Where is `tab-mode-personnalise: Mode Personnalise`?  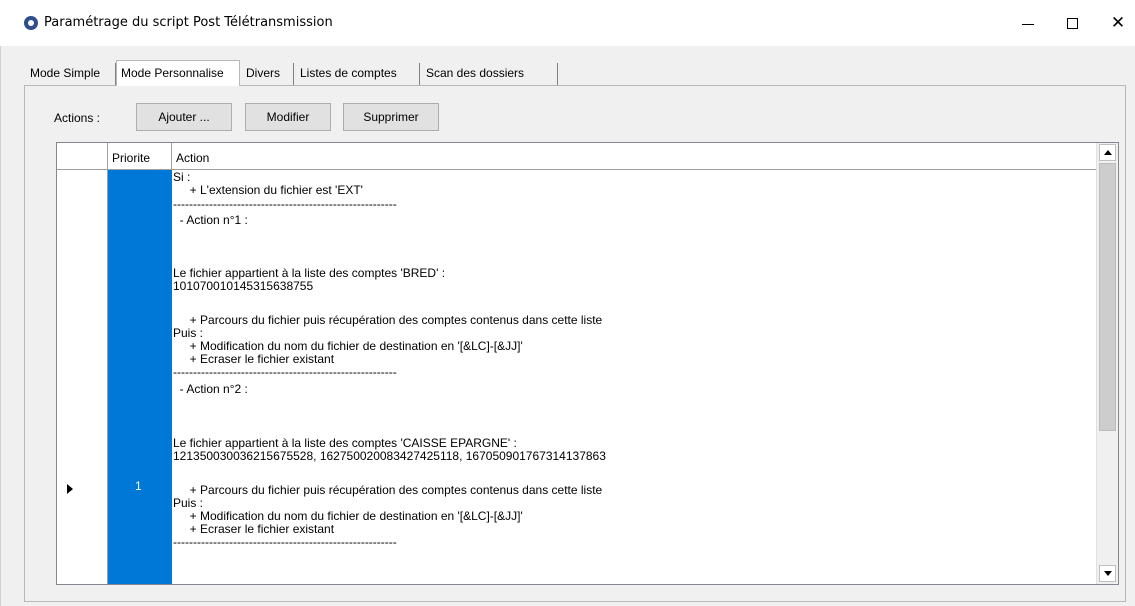 tab-mode-personnalise: Mode Personnalise is located at coordinates (178, 73).